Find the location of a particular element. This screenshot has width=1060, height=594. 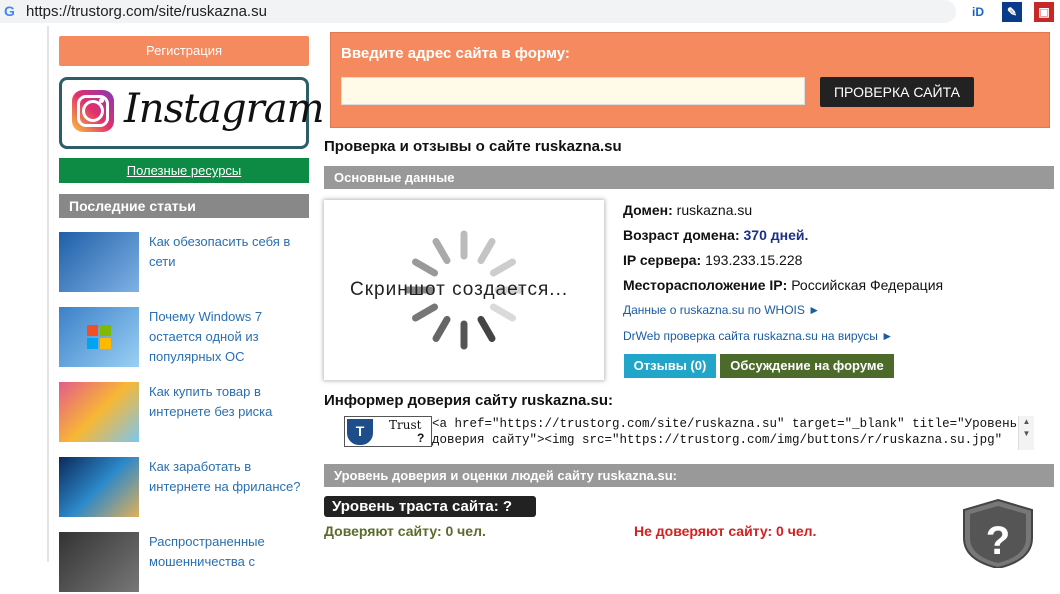

trust-level-badge: Уровень траста сайта: ? is located at coordinates (430, 506).